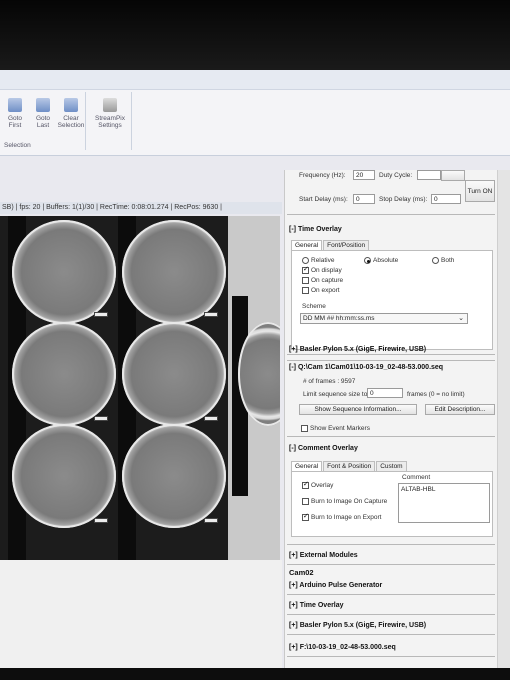 This screenshot has height=680, width=510. Describe the element at coordinates (503, 419) in the screenshot. I see `panel-scrollbar` at that location.